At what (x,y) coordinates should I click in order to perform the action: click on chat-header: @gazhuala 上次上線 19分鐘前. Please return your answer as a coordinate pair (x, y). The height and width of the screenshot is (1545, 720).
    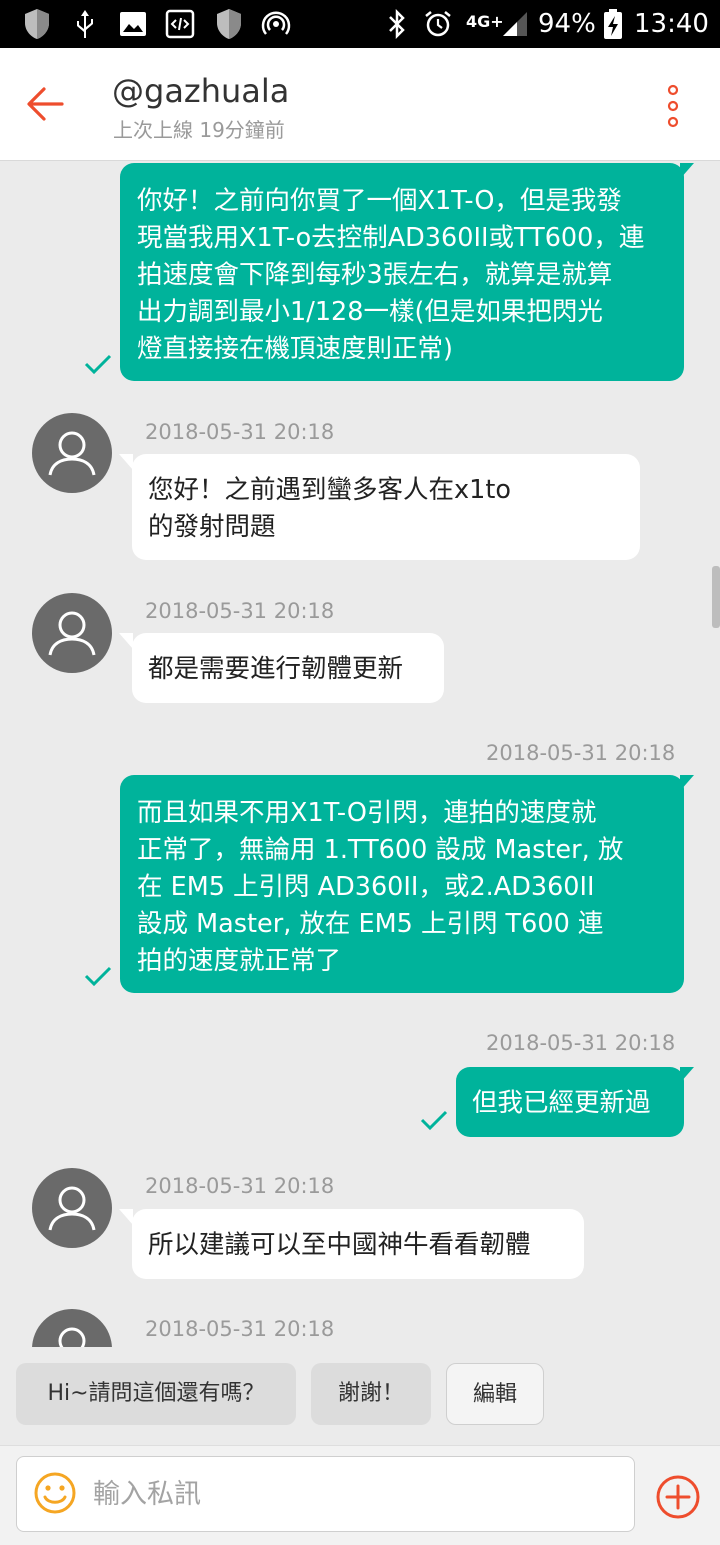
    Looking at the image, I should click on (360, 104).